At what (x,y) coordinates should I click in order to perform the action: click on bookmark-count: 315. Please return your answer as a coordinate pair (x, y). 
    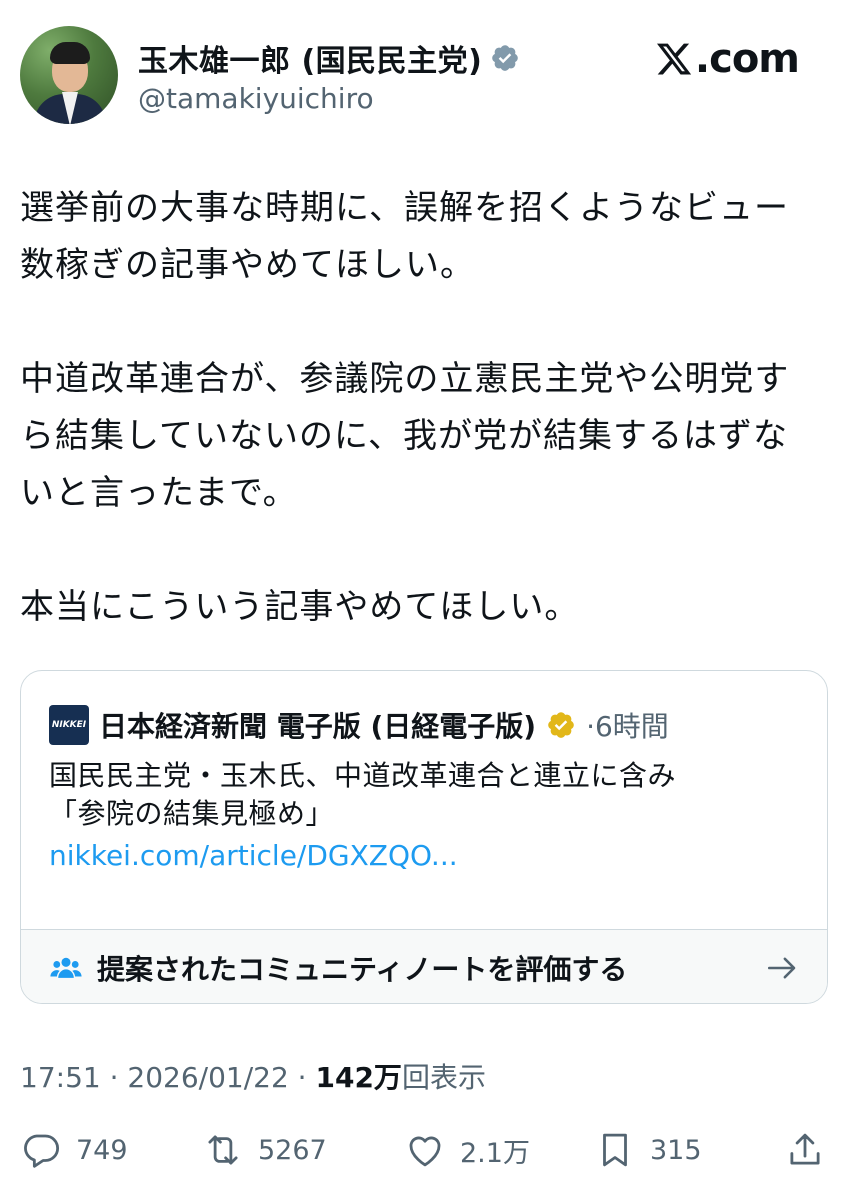
    Looking at the image, I should click on (676, 1150).